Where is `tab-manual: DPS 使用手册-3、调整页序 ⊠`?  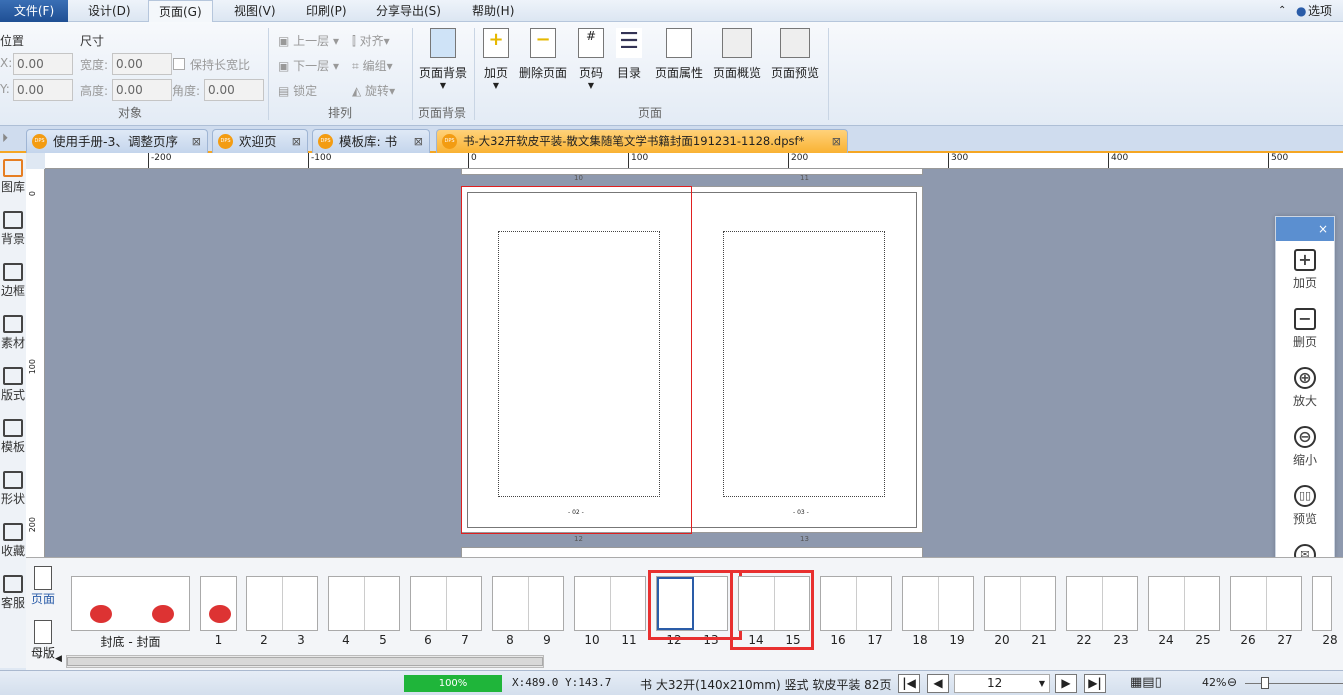
tab-manual: DPS 使用手册-3、调整页序 ⊠ is located at coordinates (117, 141).